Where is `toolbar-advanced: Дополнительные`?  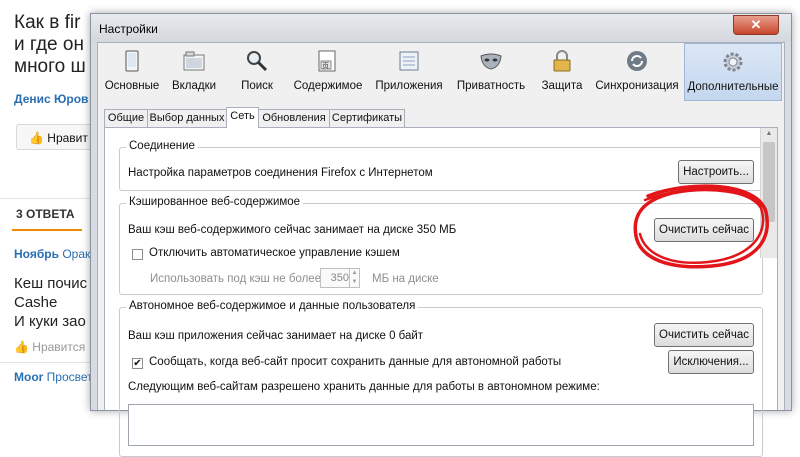 toolbar-advanced: Дополнительные is located at coordinates (733, 72).